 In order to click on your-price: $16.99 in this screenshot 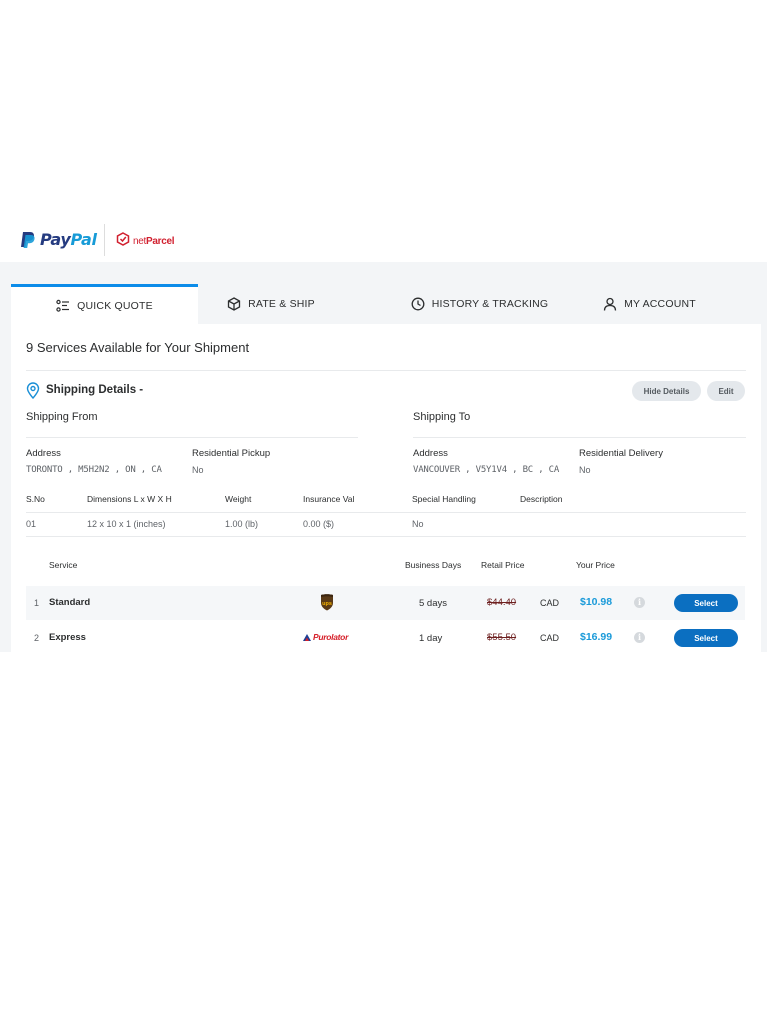, I will do `click(596, 637)`.